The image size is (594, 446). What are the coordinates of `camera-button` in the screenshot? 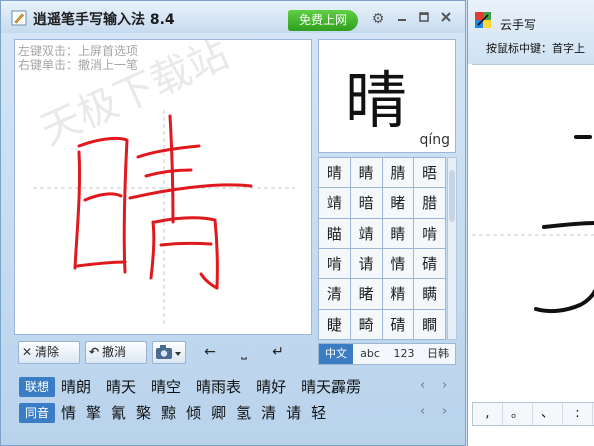 It's located at (169, 352).